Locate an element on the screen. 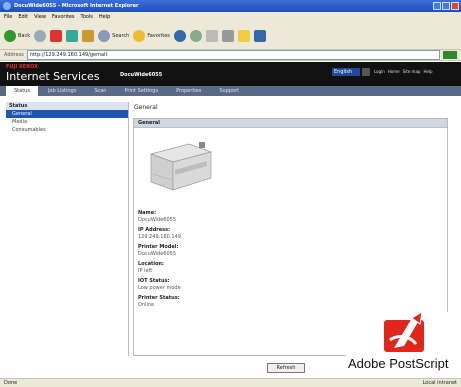  folder-icon is located at coordinates (243, 35).